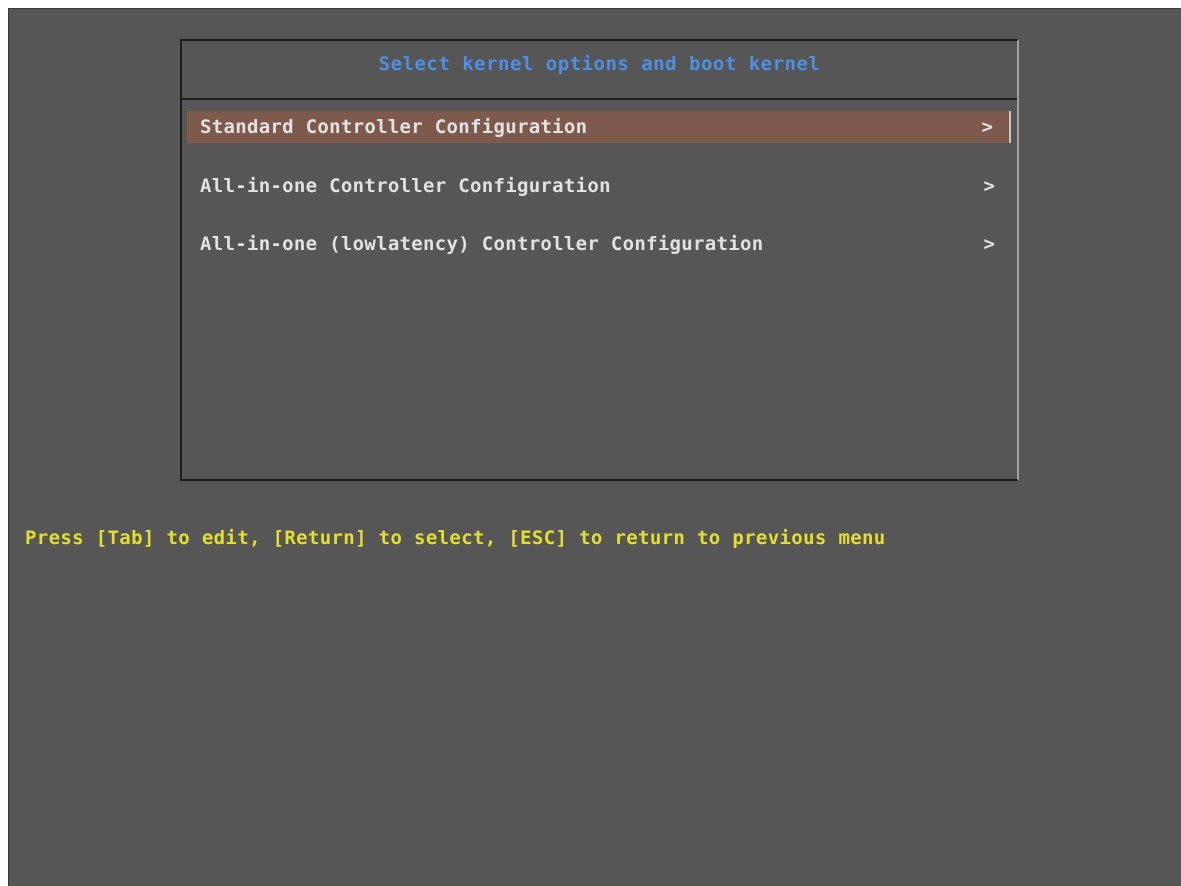 This screenshot has width=1181, height=886. What do you see at coordinates (599, 64) in the screenshot?
I see `menu-title: Select kernel options and boot kernel` at bounding box center [599, 64].